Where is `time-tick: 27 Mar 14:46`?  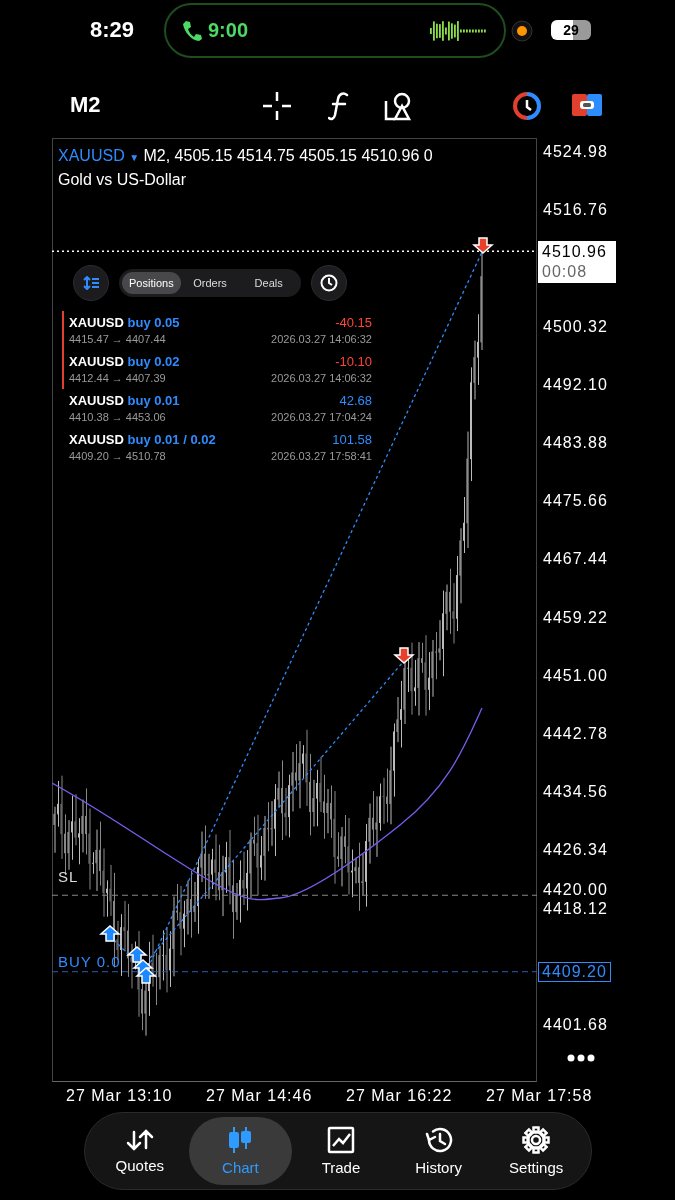
time-tick: 27 Mar 14:46 is located at coordinates (260, 1096).